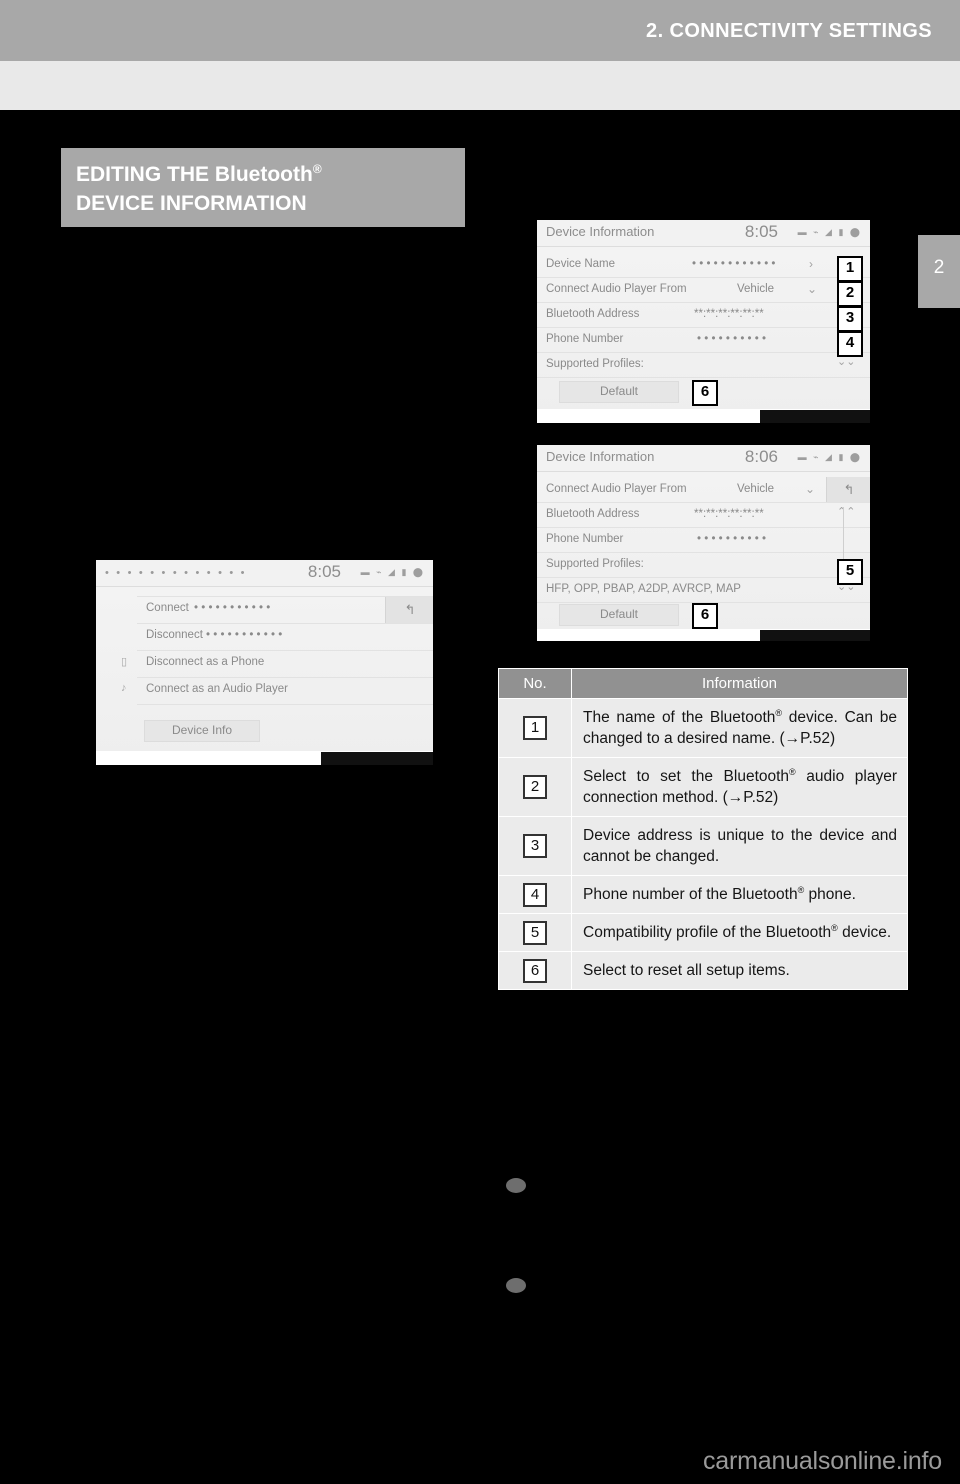  What do you see at coordinates (167, 608) in the screenshot?
I see `menu-item-connect-label: Connect` at bounding box center [167, 608].